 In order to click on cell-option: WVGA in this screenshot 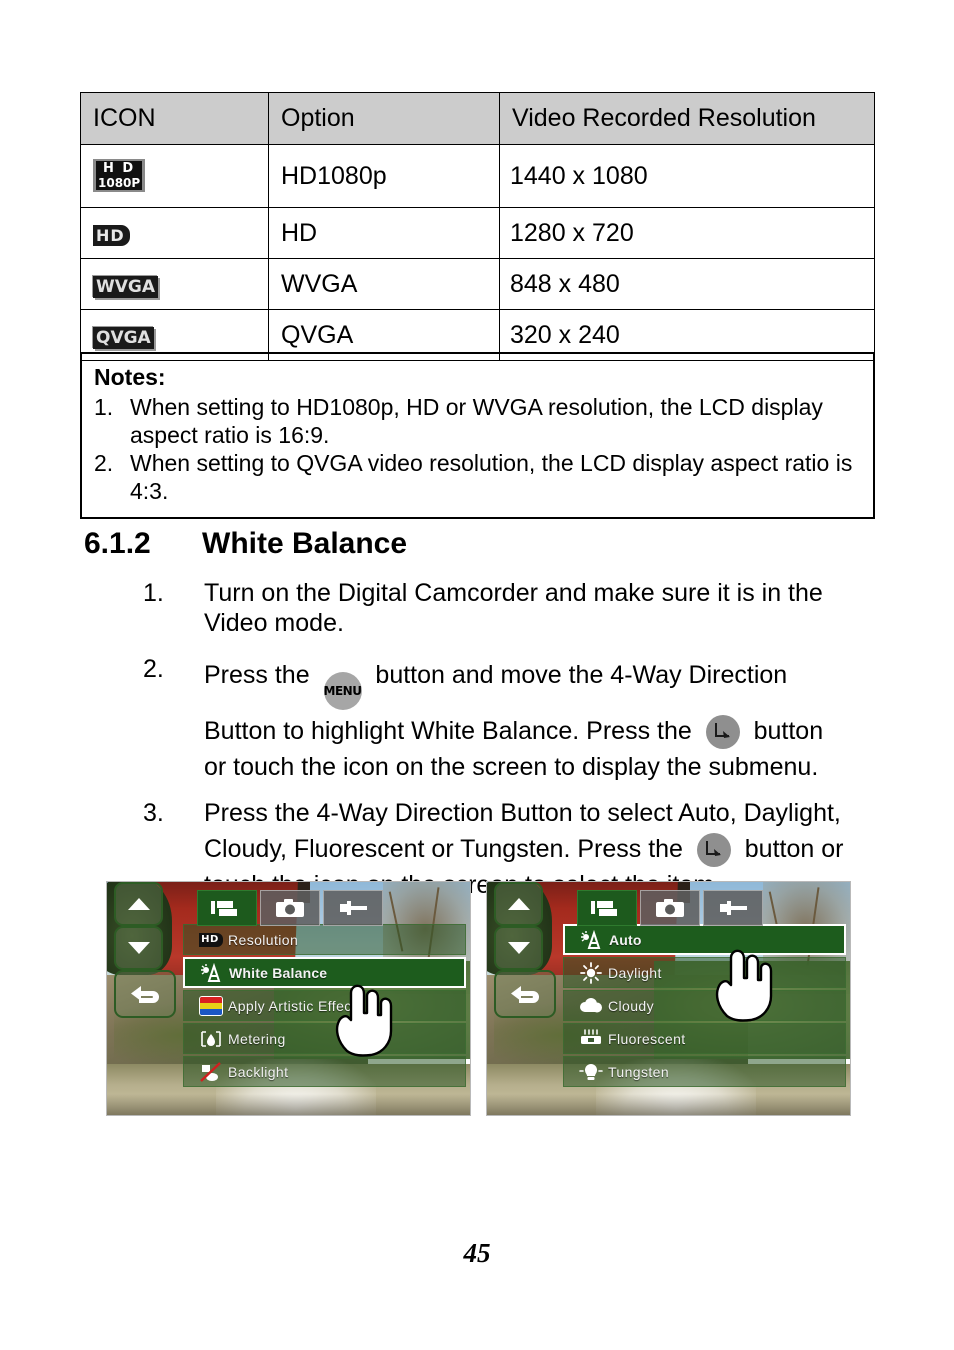, I will do `click(384, 284)`.